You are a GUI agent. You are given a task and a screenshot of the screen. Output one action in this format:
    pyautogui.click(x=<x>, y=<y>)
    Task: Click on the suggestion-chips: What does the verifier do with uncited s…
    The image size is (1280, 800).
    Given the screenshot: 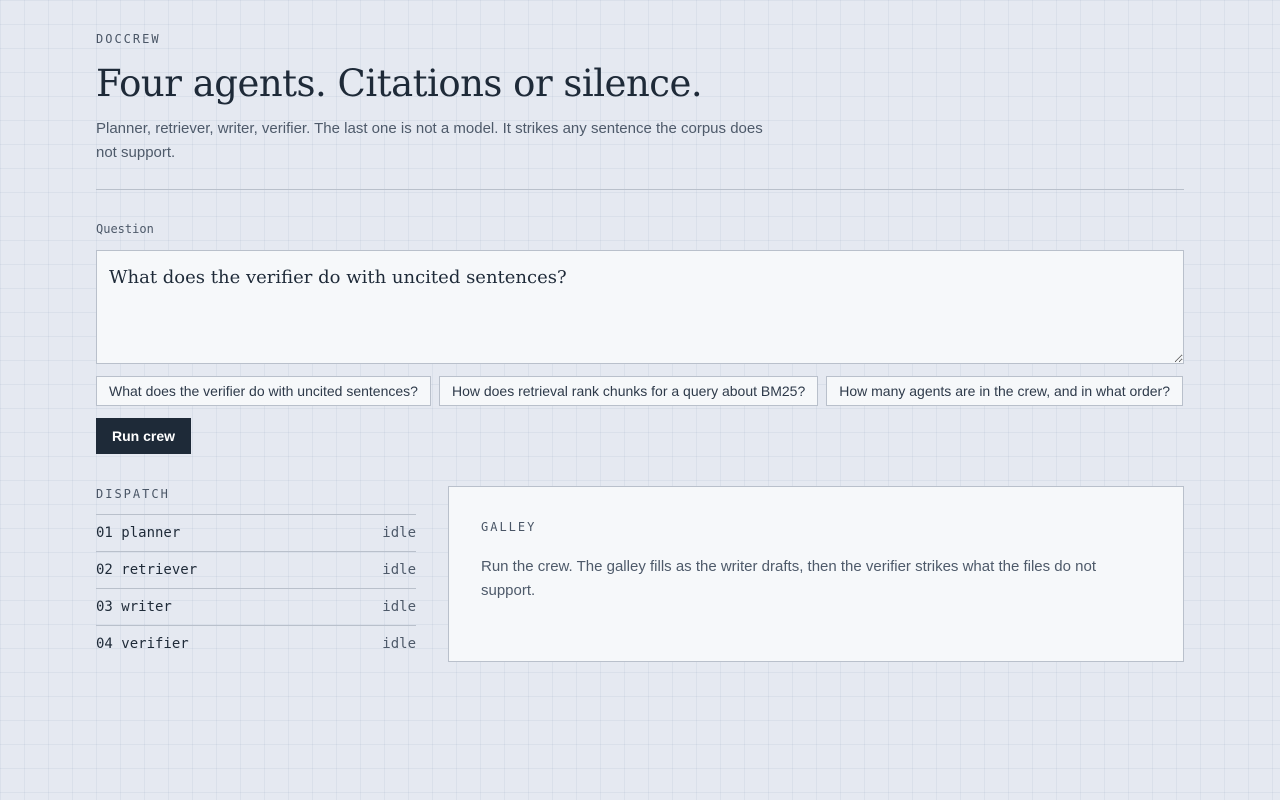 What is the action you would take?
    pyautogui.click(x=639, y=391)
    